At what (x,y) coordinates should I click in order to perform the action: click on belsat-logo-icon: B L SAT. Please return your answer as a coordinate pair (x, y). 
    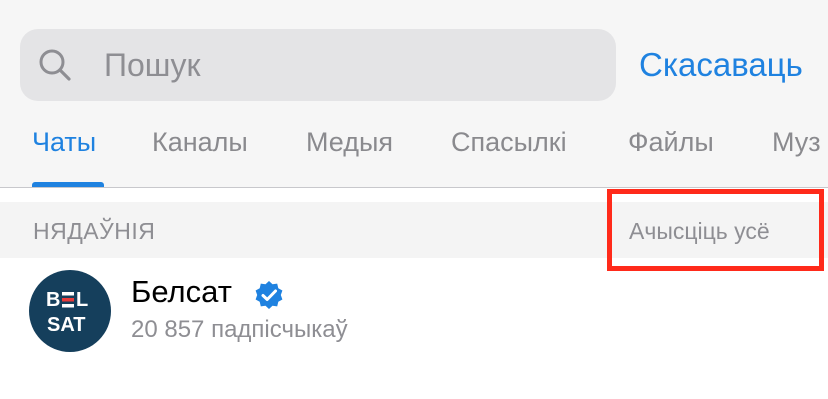
    Looking at the image, I should click on (67, 312).